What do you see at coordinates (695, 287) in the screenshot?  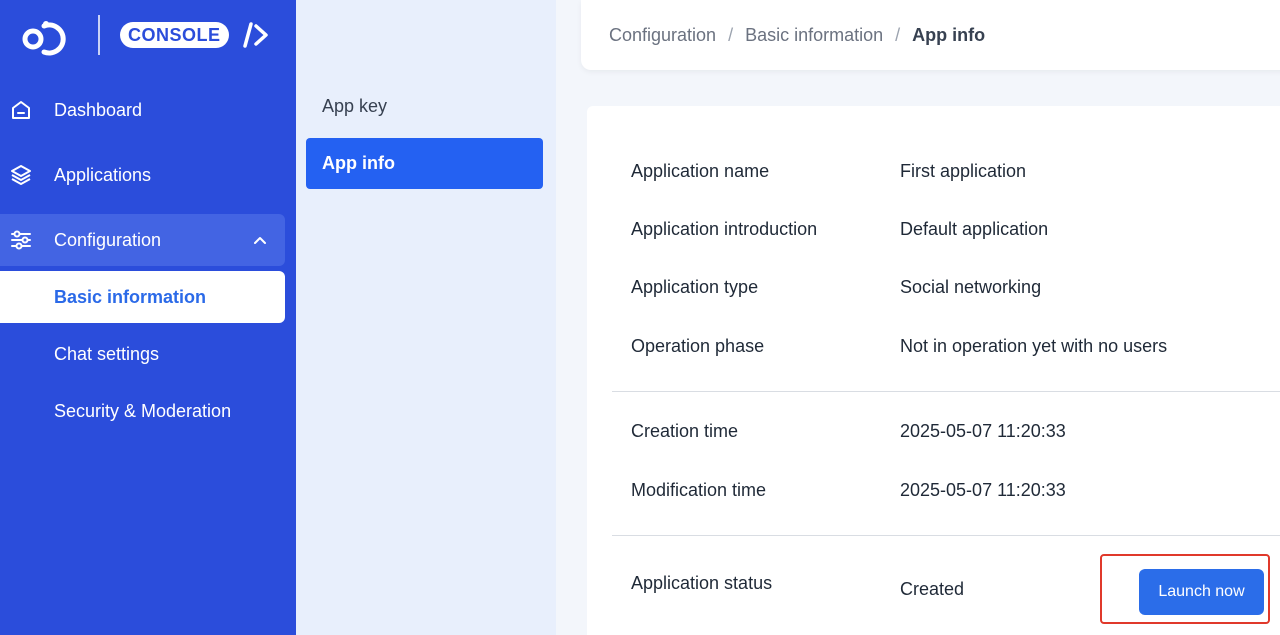 I see `application-type-label: Application type` at bounding box center [695, 287].